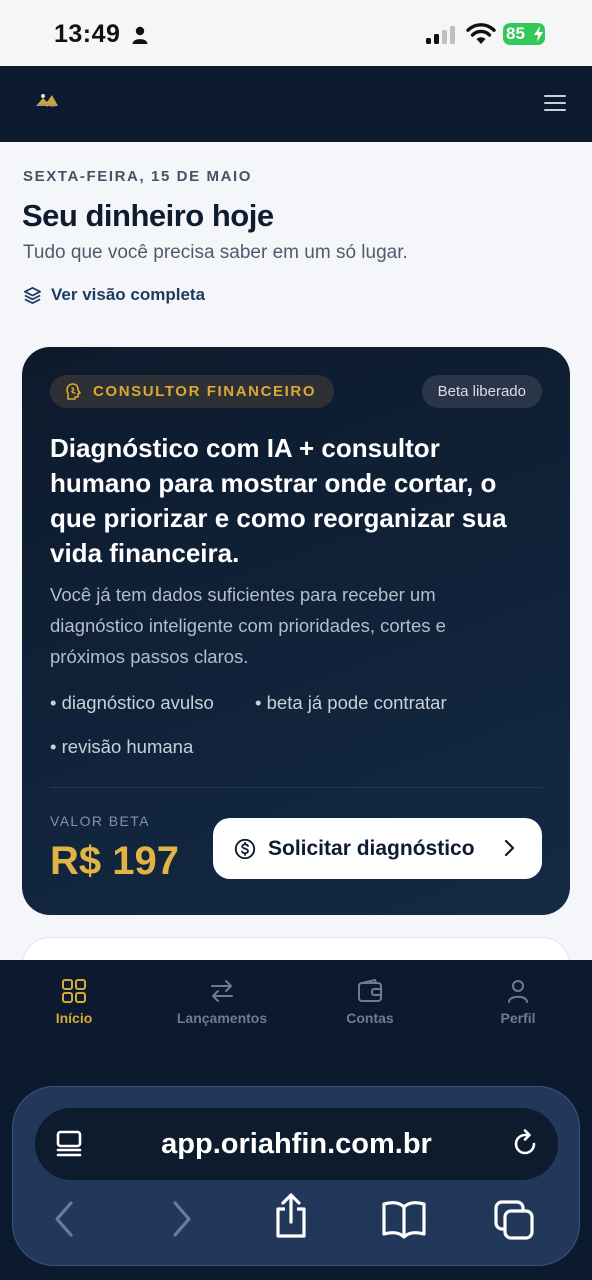 The image size is (592, 1280). I want to click on view-full-overview-link: Ver visão completa, so click(114, 295).